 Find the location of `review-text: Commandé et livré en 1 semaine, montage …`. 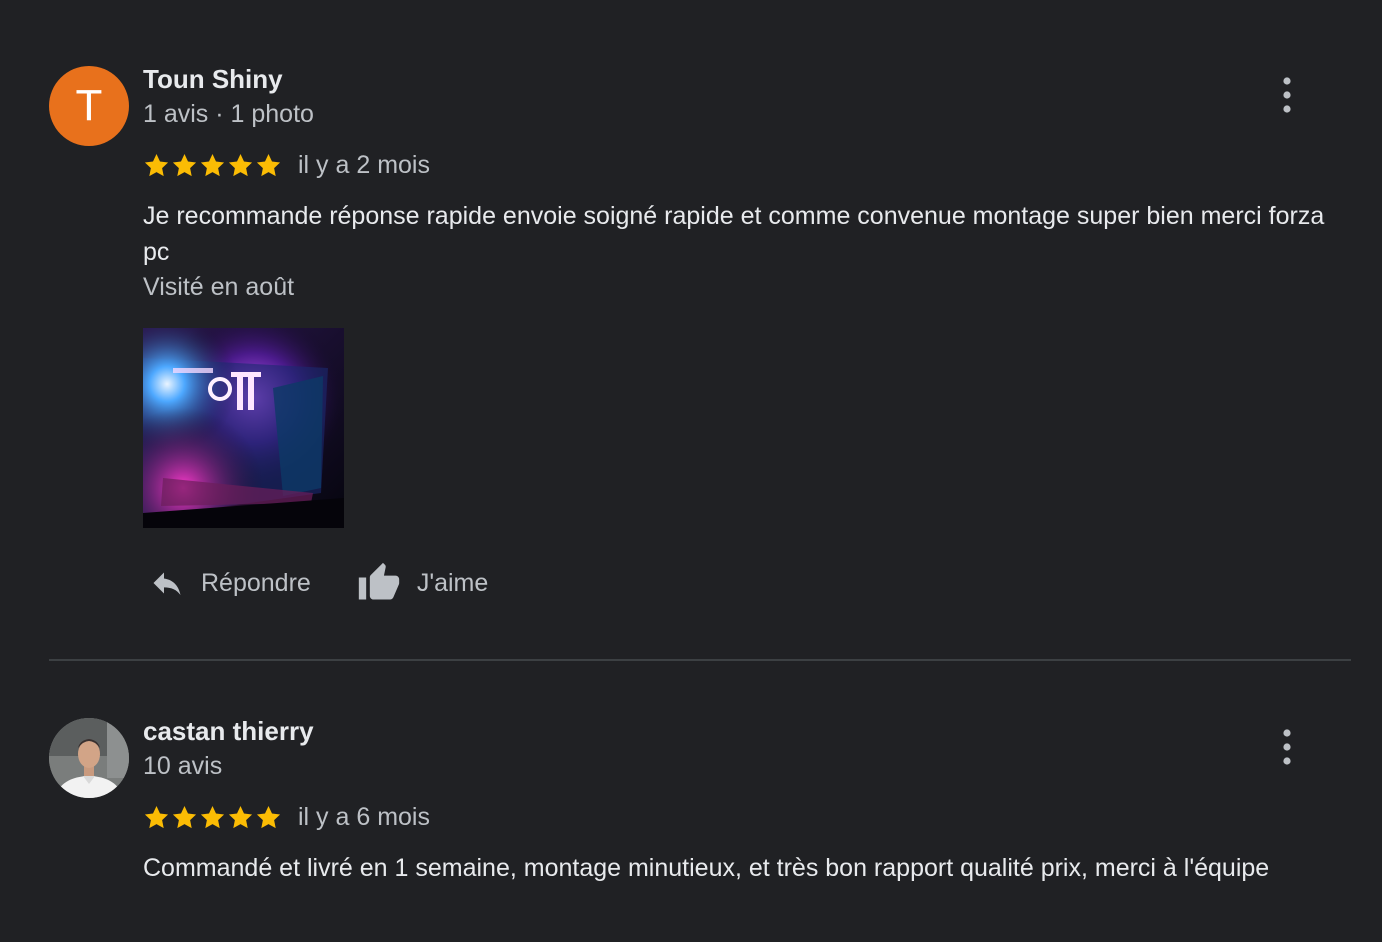

review-text: Commandé et livré en 1 semaine, montage … is located at coordinates (706, 868).